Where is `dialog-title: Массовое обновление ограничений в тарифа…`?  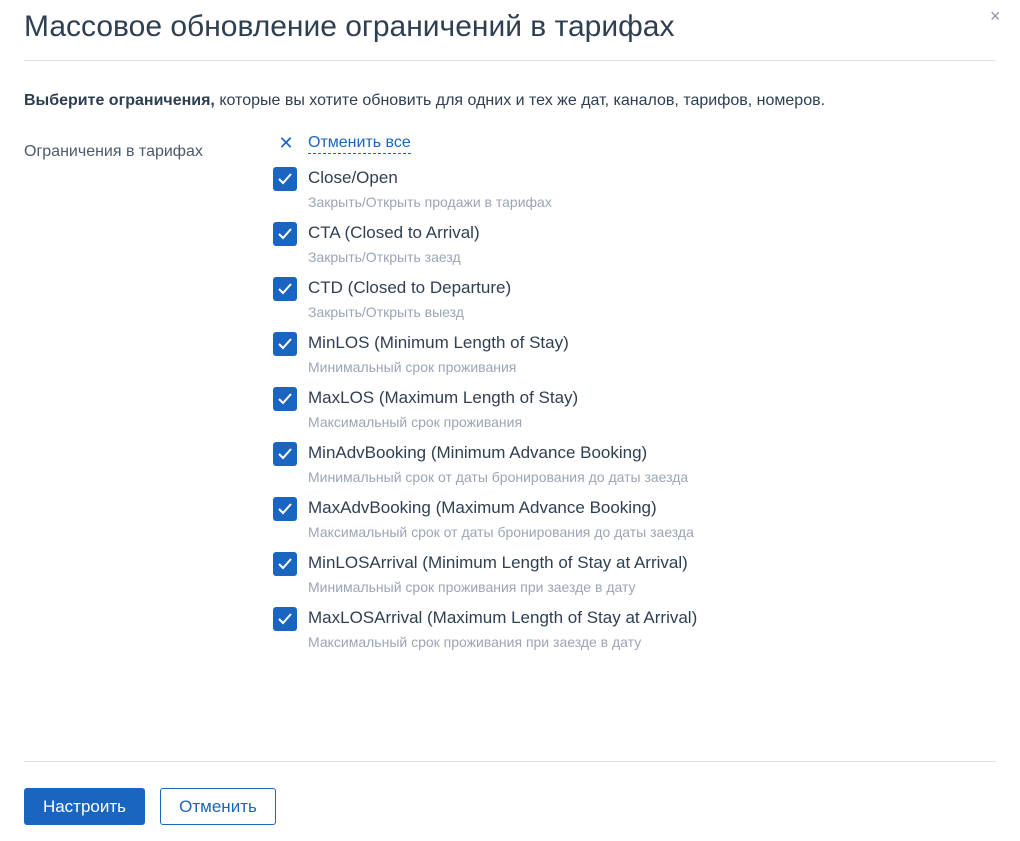 dialog-title: Массовое обновление ограничений в тарифа… is located at coordinates (349, 26).